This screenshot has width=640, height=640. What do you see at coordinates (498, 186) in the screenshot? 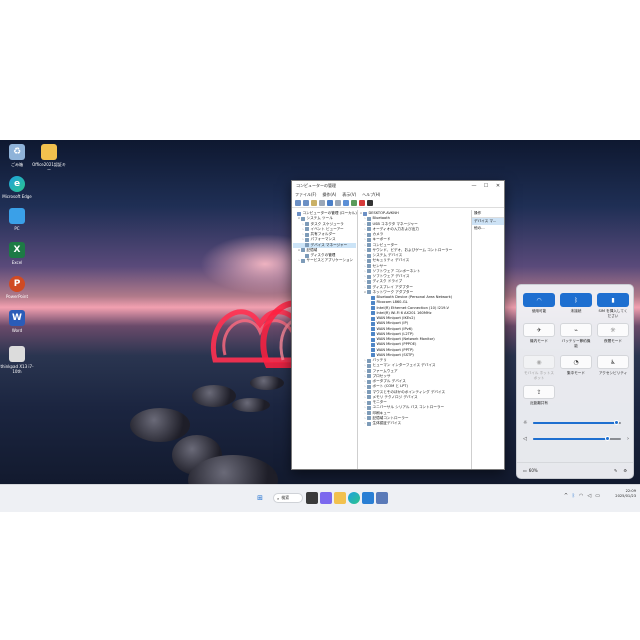
I see `close-button: ✕` at bounding box center [498, 186].